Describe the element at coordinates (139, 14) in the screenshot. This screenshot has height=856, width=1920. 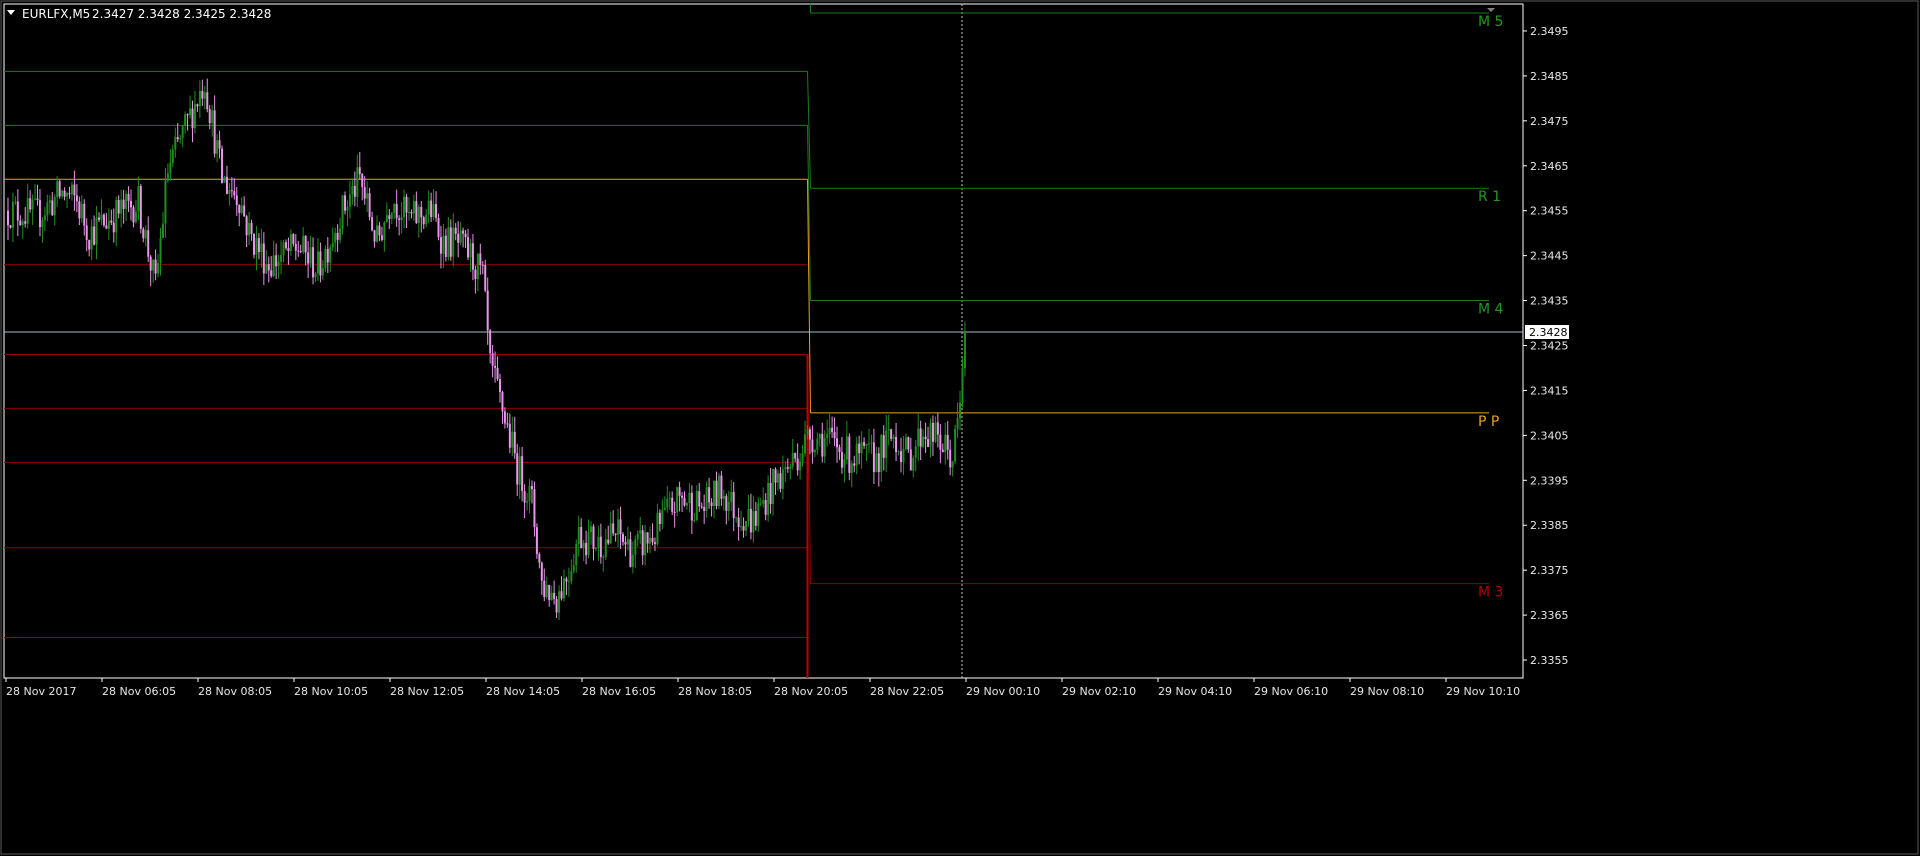
I see `chart-header: EURLFX,M5 2.3427 2.3428 2.3425 2.3428` at that location.